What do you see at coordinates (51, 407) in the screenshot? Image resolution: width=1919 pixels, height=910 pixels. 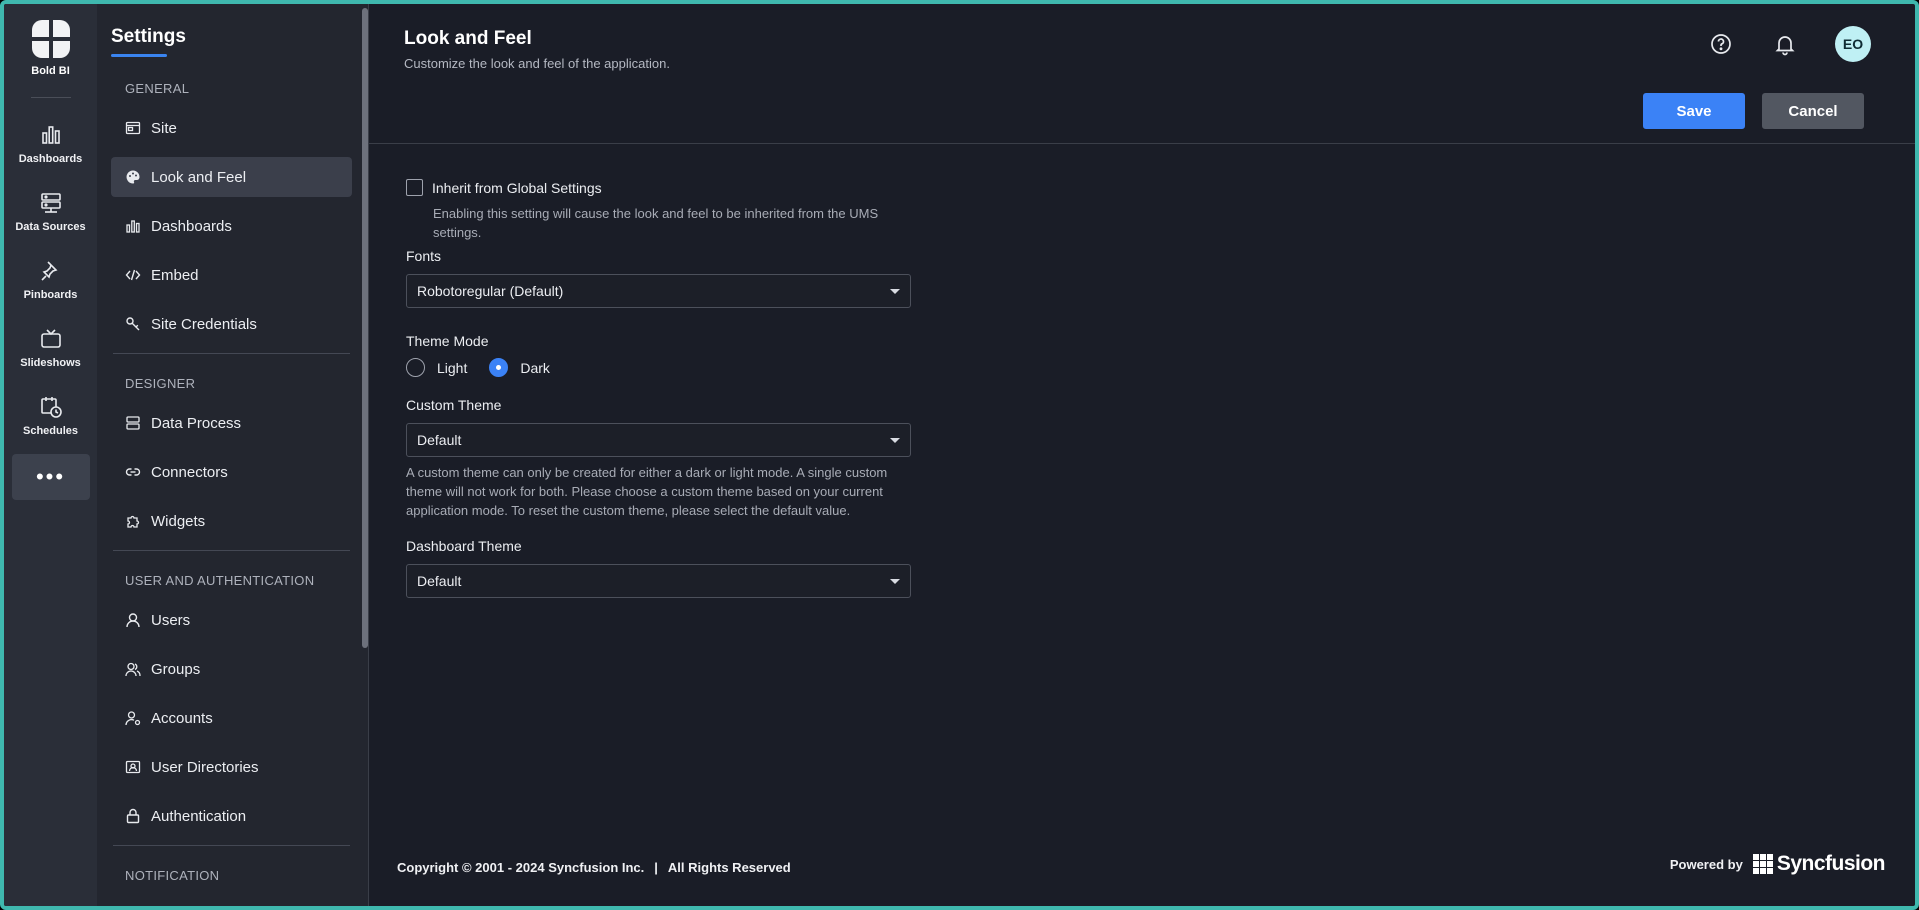 I see `calendar-clock-icon` at bounding box center [51, 407].